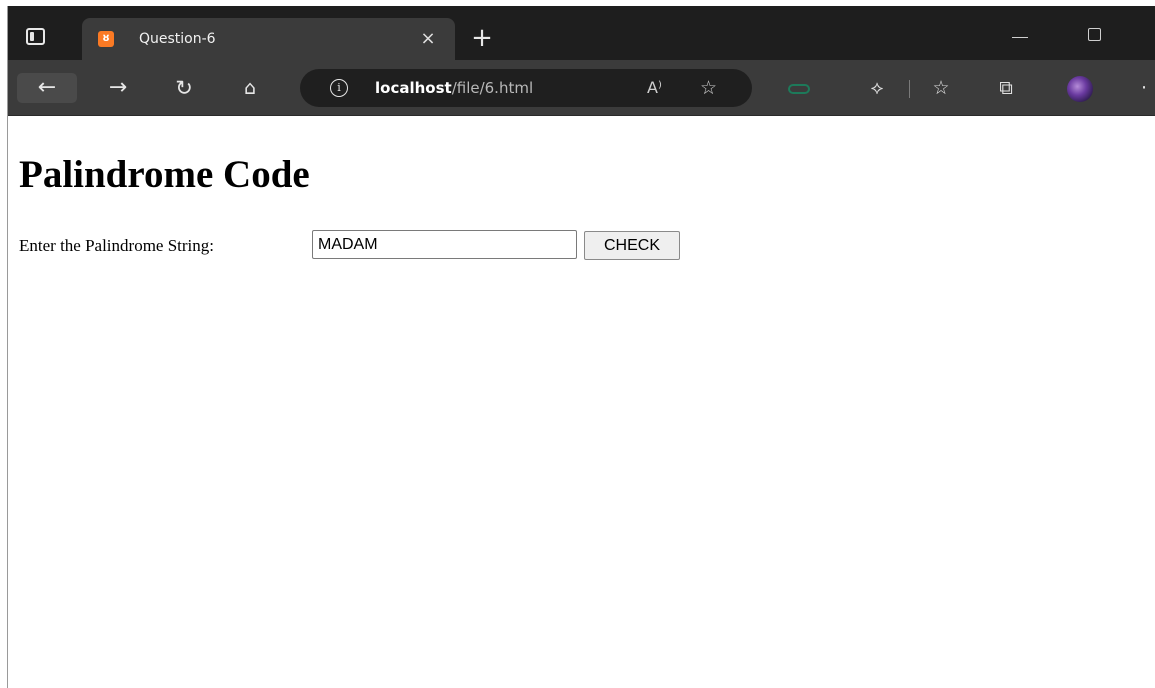 This screenshot has height=688, width=1155. Describe the element at coordinates (877, 88) in the screenshot. I see `extensions-icon: ⟡` at that location.